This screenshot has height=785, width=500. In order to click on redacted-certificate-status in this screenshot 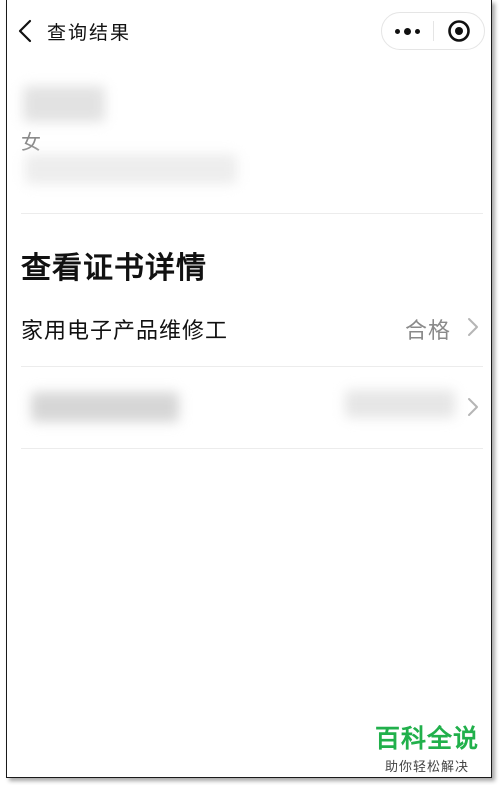, I will do `click(400, 404)`.